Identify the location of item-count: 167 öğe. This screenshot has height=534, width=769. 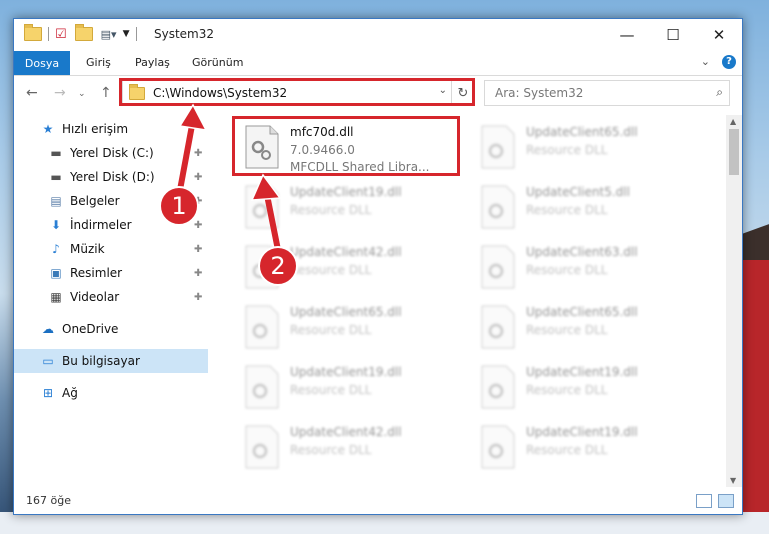
(48, 500).